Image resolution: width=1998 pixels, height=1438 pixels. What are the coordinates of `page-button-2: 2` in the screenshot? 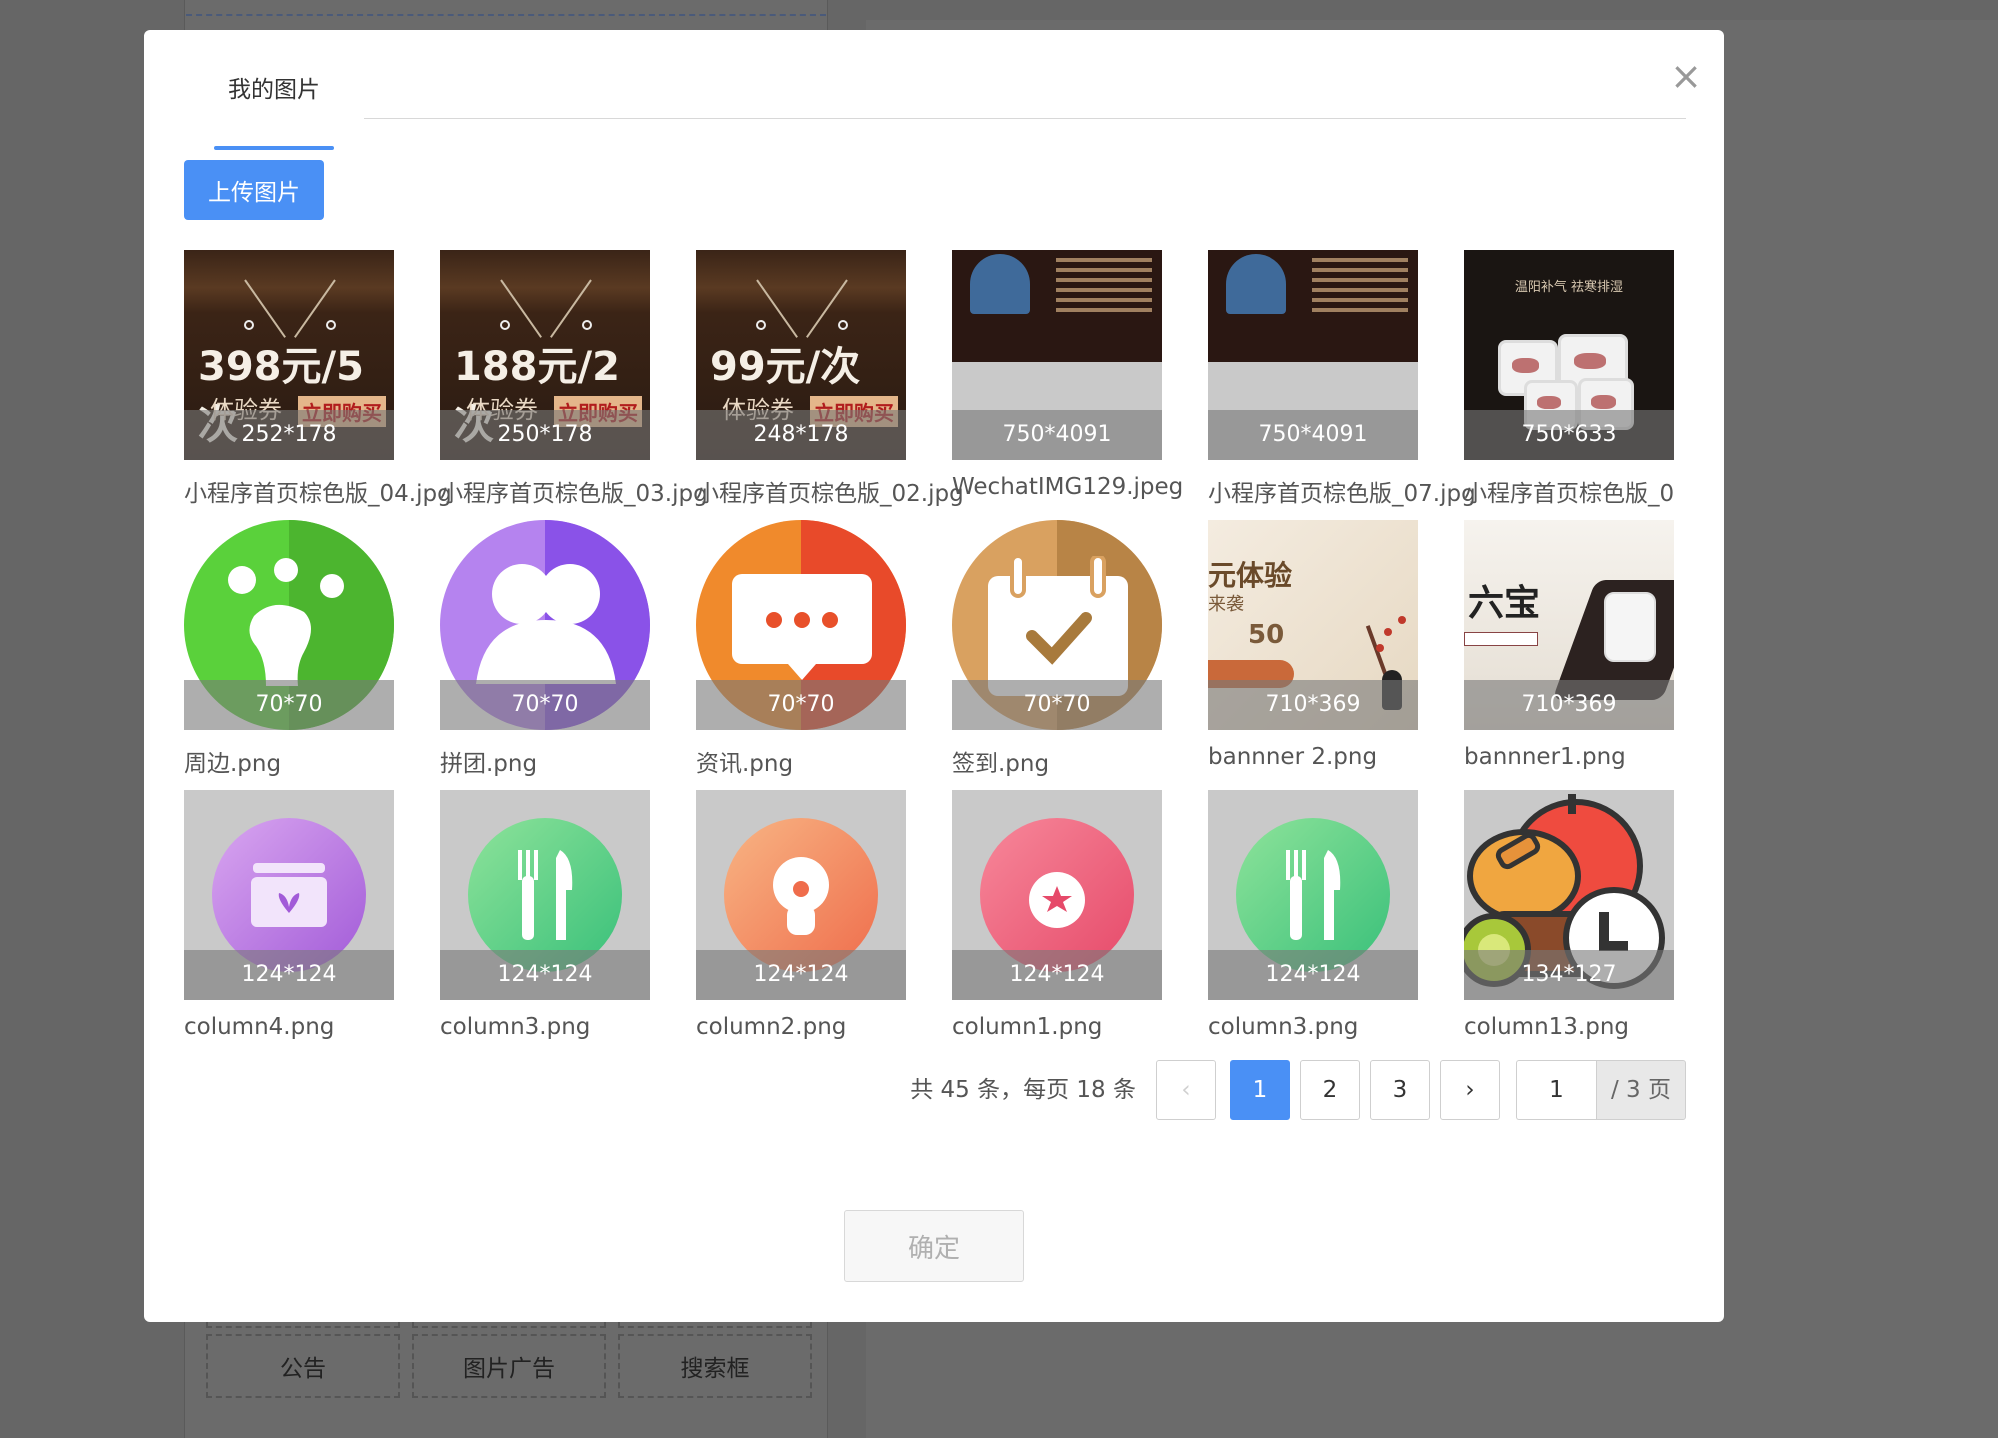 It's located at (1330, 1090).